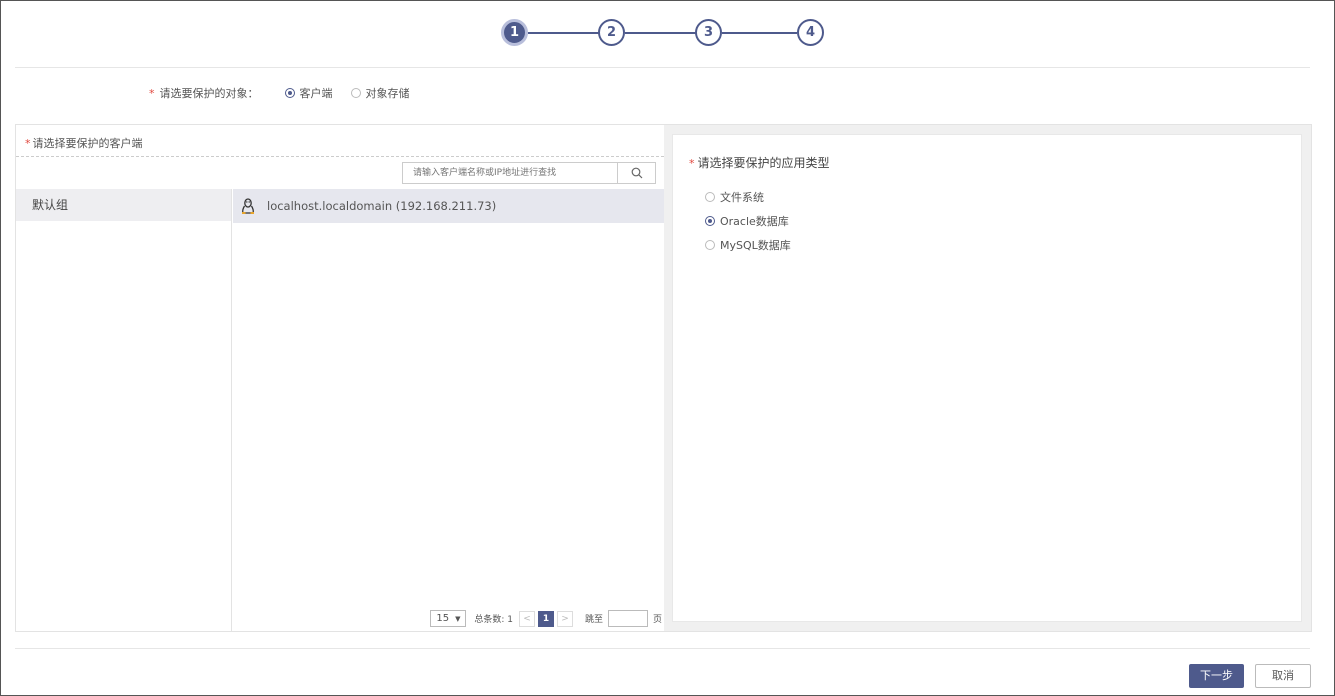  What do you see at coordinates (87, 143) in the screenshot?
I see `client-panel-title-text: 请选择要保护的客户端` at bounding box center [87, 143].